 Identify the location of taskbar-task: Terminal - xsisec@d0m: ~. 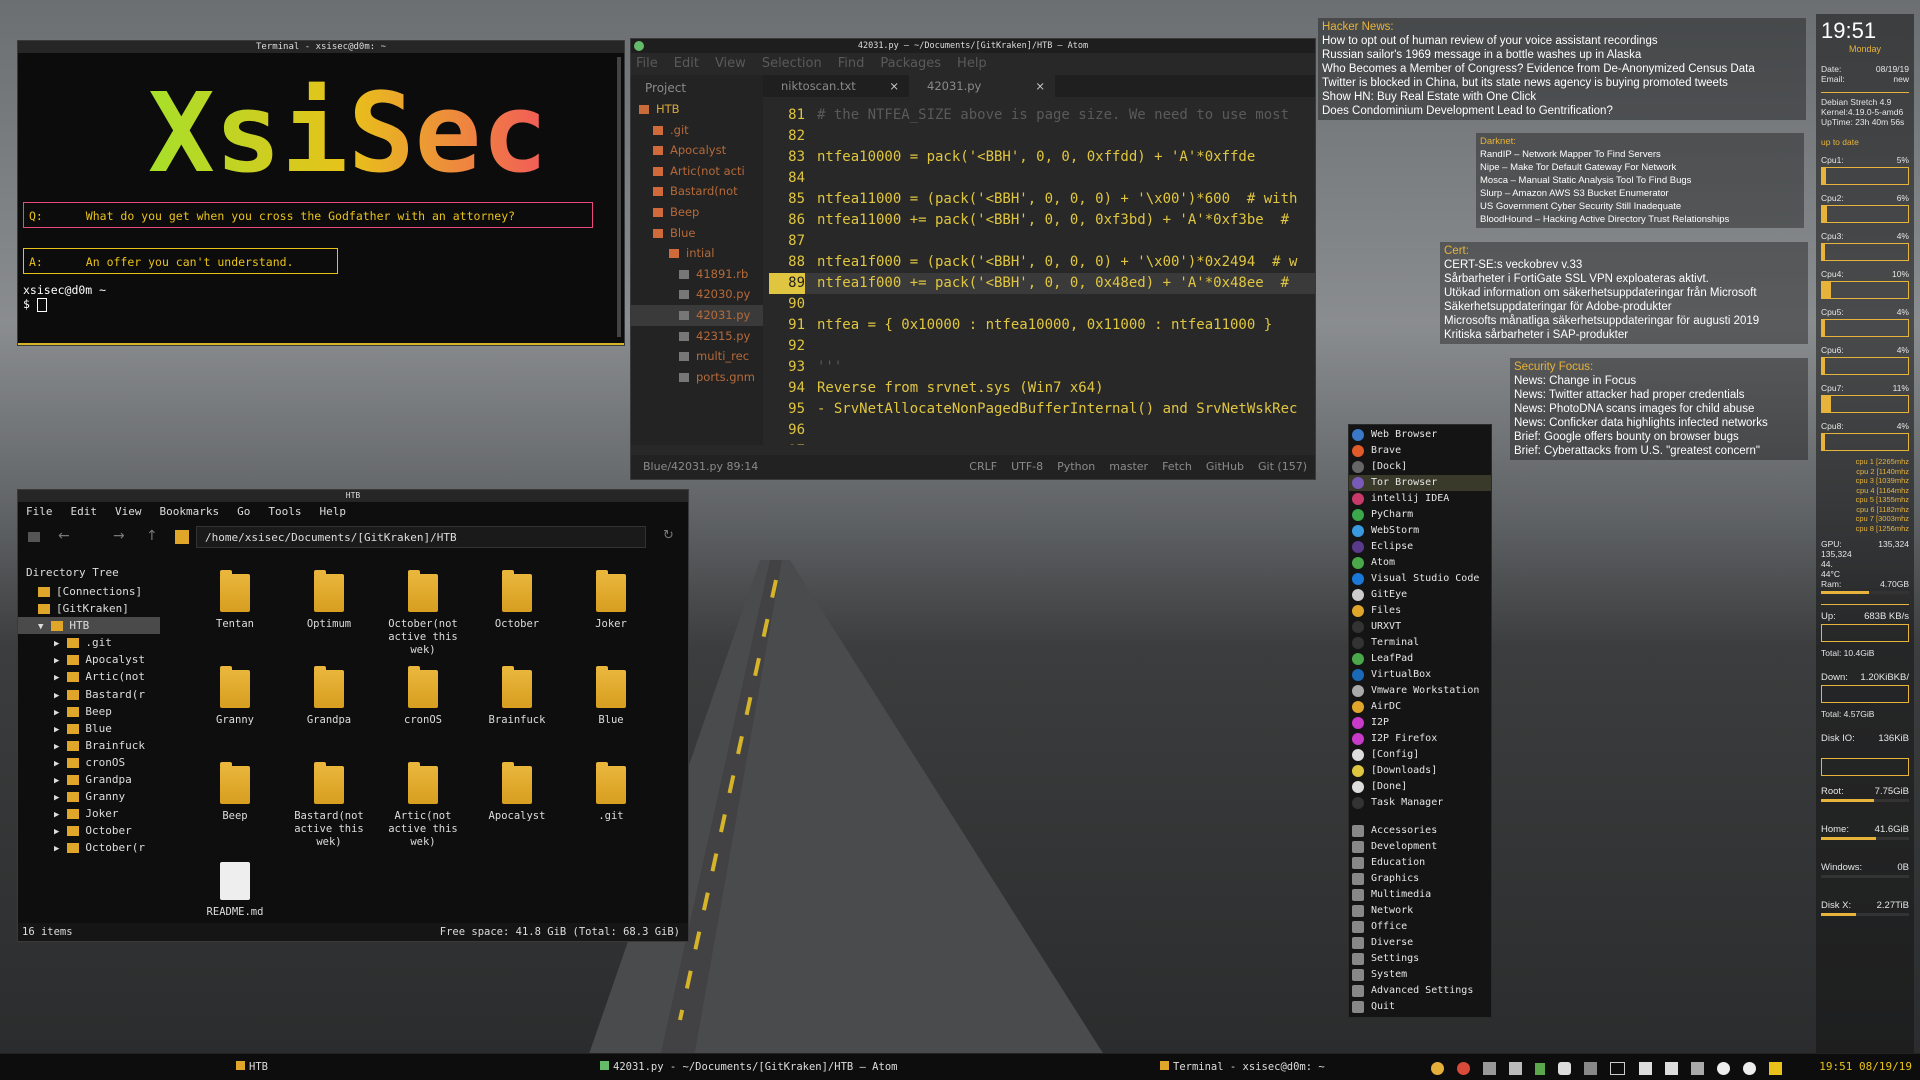
(1242, 1067).